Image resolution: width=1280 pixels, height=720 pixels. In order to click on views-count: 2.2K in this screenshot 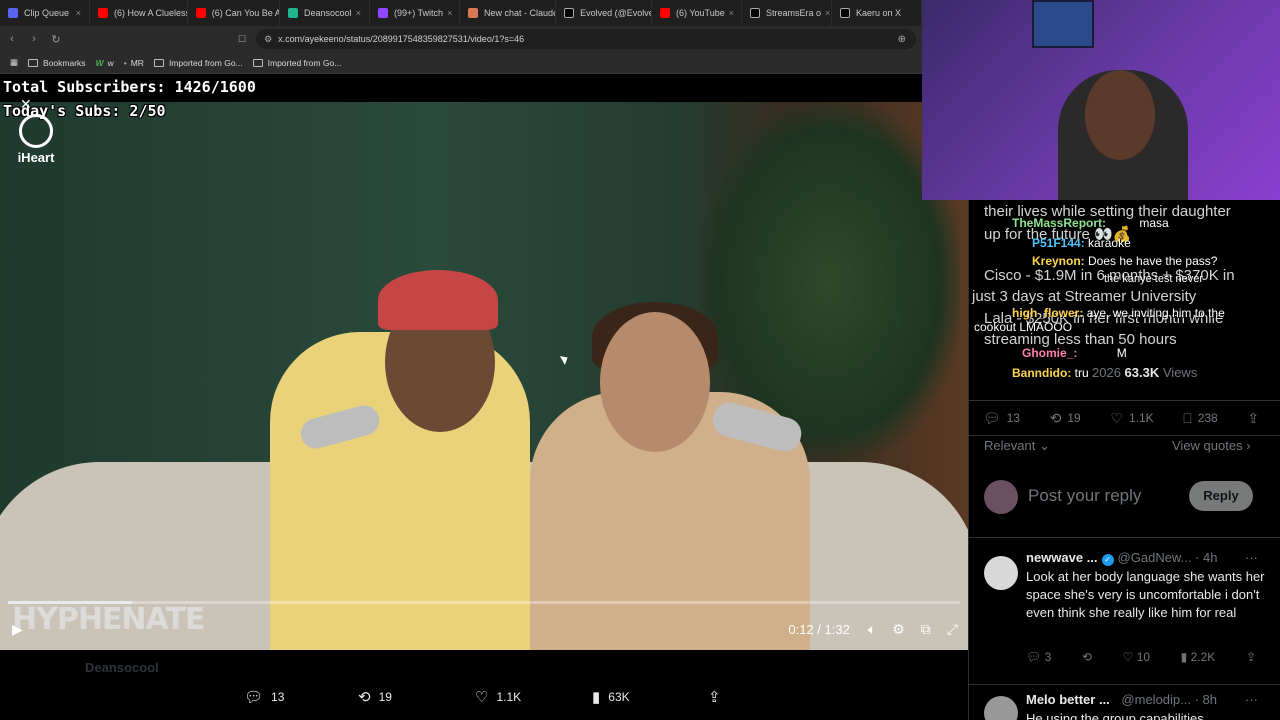, I will do `click(1203, 657)`.